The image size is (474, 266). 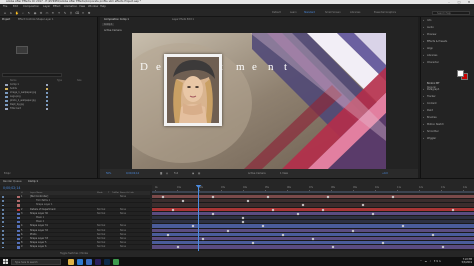 What do you see at coordinates (6, 20) in the screenshot?
I see `tab-project: Project` at bounding box center [6, 20].